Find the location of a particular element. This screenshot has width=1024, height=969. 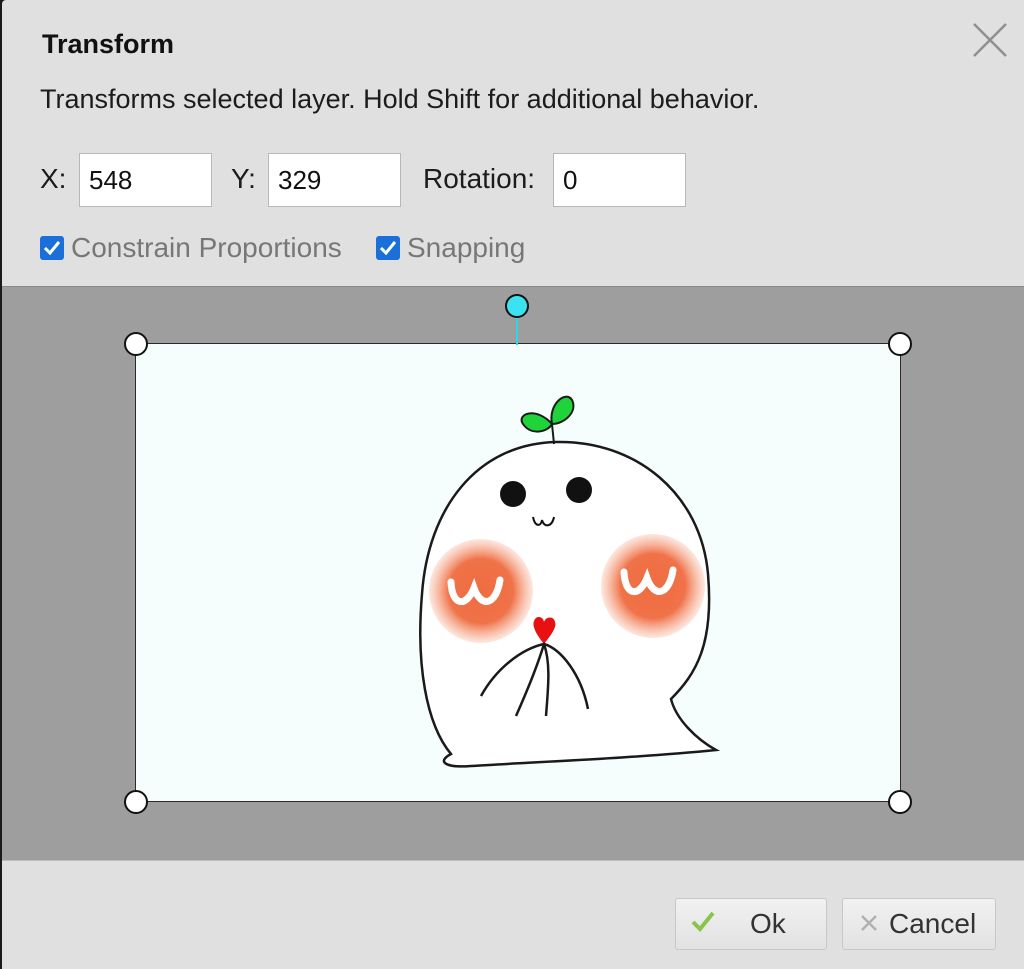

ghost-sprout-illustration is located at coordinates (570, 581).